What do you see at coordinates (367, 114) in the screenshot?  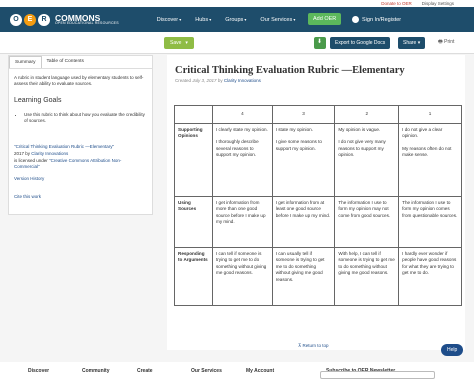 I see `rubric-header-2: 2` at bounding box center [367, 114].